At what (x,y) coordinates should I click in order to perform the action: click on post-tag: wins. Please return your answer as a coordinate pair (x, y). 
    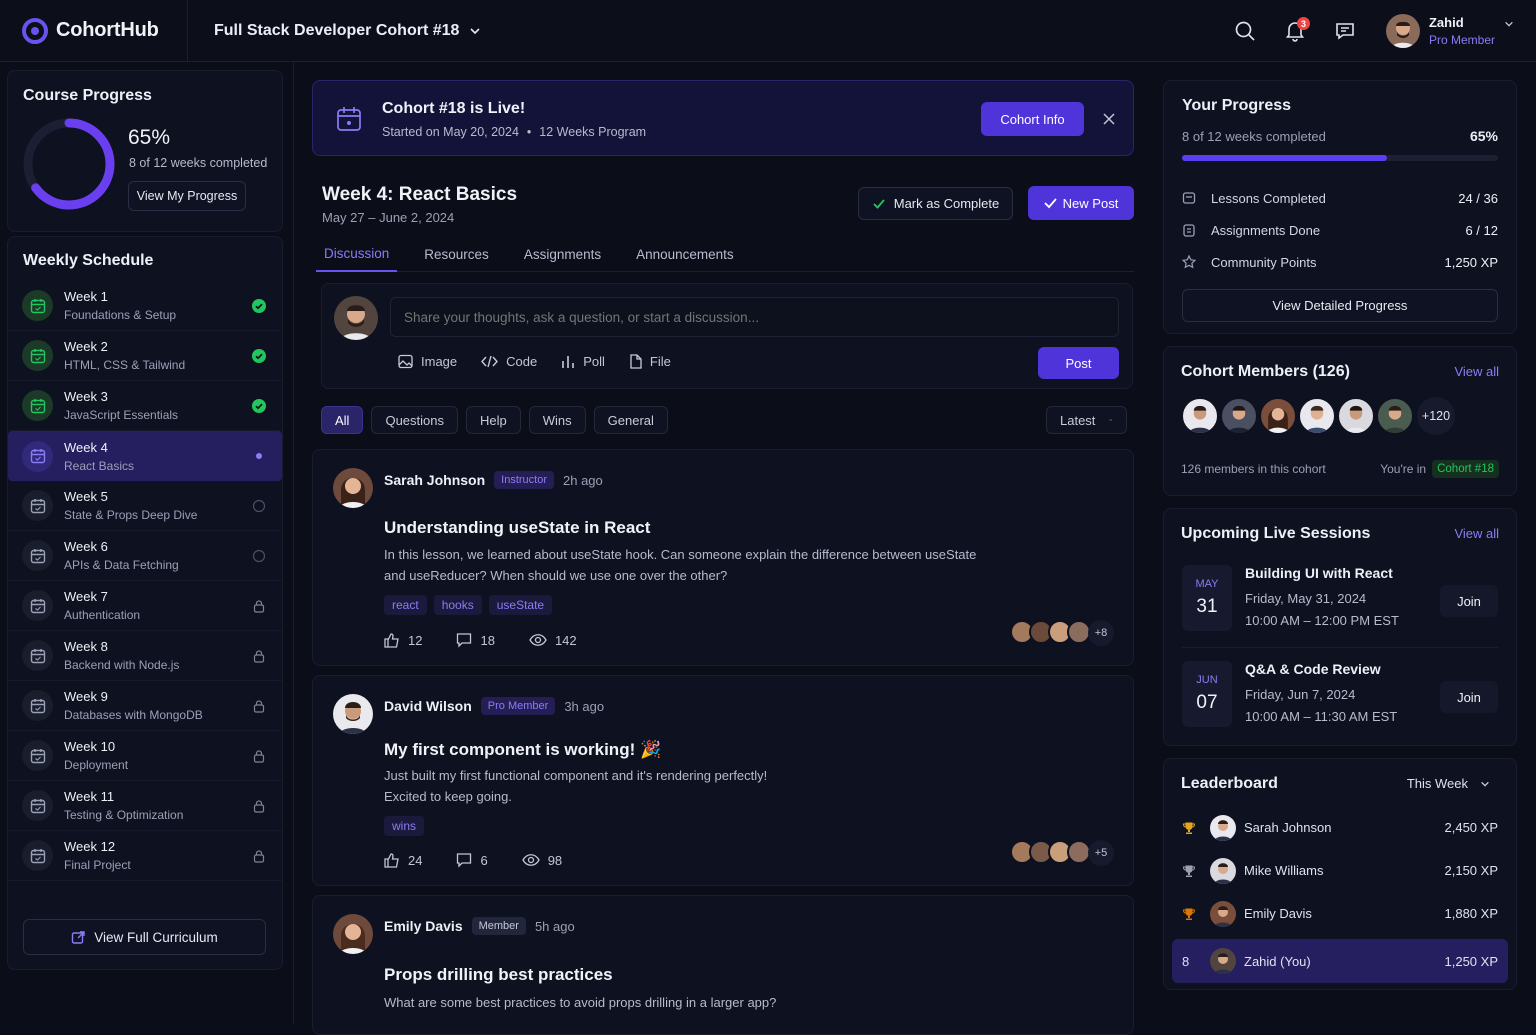
    Looking at the image, I should click on (404, 826).